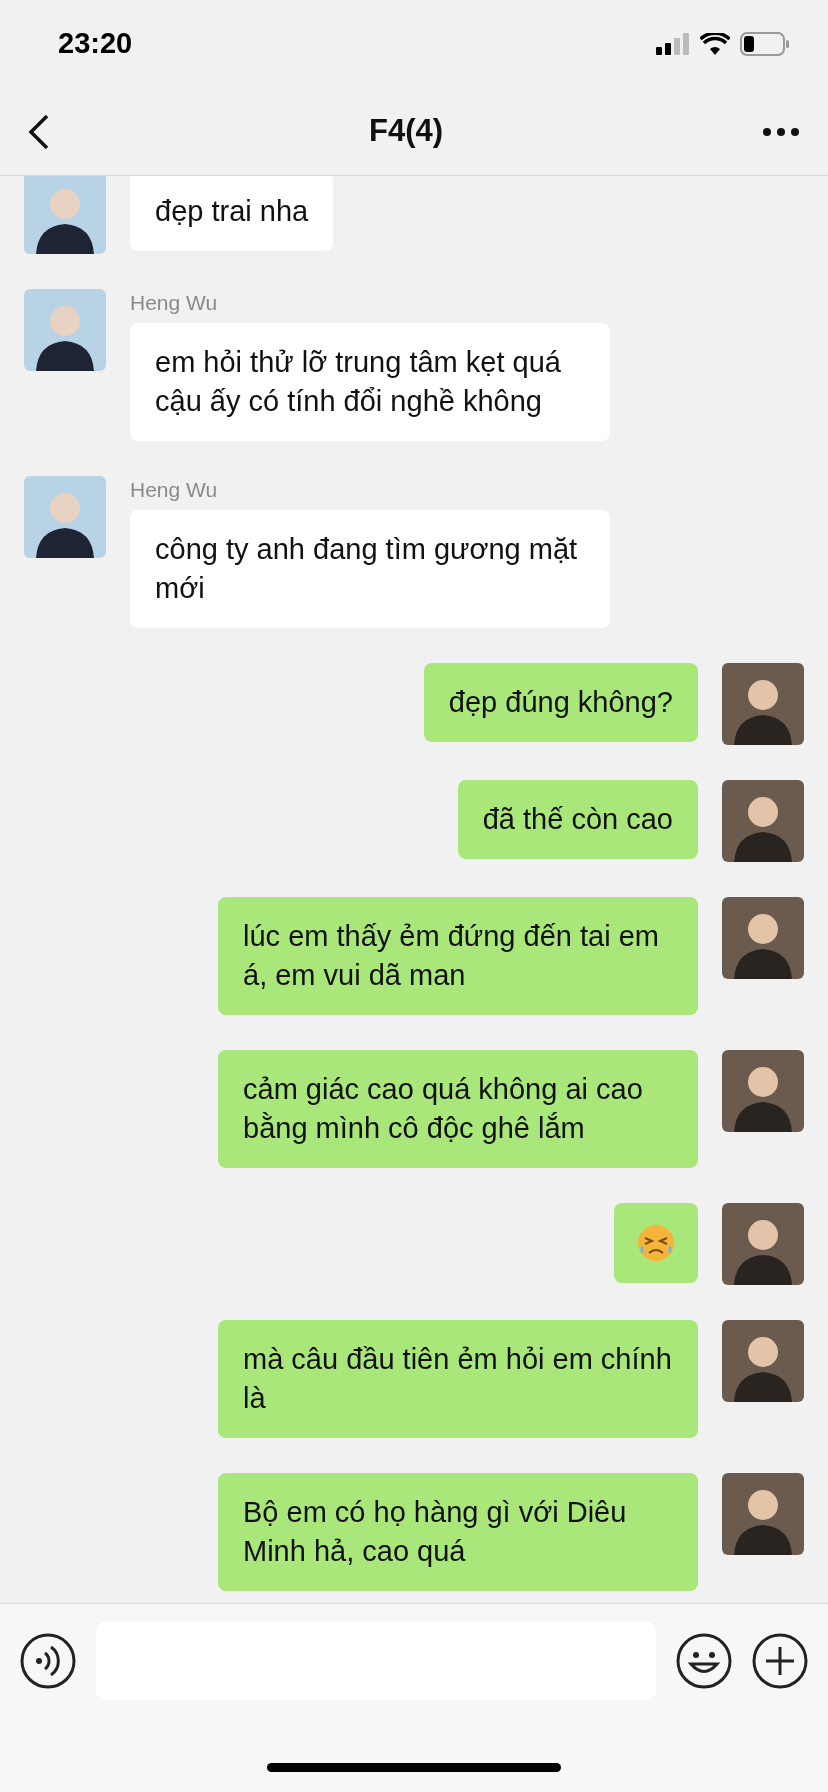  I want to click on message-bubble: đẹp đúng không?, so click(560, 702).